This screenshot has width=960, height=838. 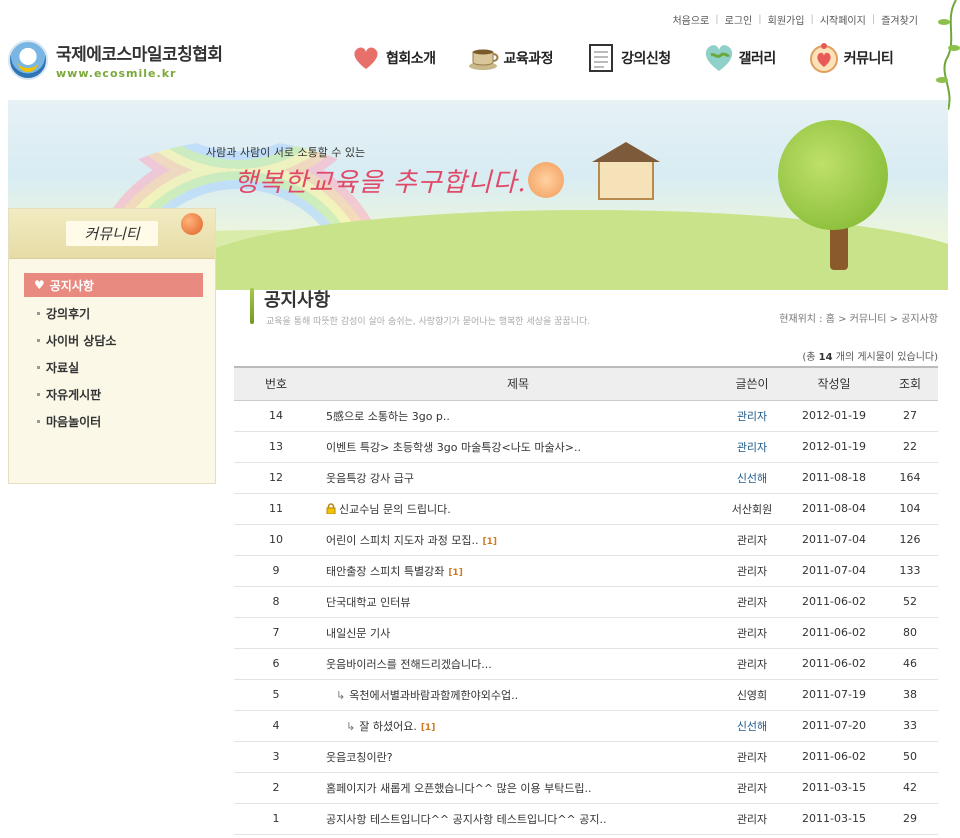 What do you see at coordinates (453, 447) in the screenshot?
I see `row-subject-link: 이벤트 특강> 초등학생 3go 마술특강<나도 마술사>..` at bounding box center [453, 447].